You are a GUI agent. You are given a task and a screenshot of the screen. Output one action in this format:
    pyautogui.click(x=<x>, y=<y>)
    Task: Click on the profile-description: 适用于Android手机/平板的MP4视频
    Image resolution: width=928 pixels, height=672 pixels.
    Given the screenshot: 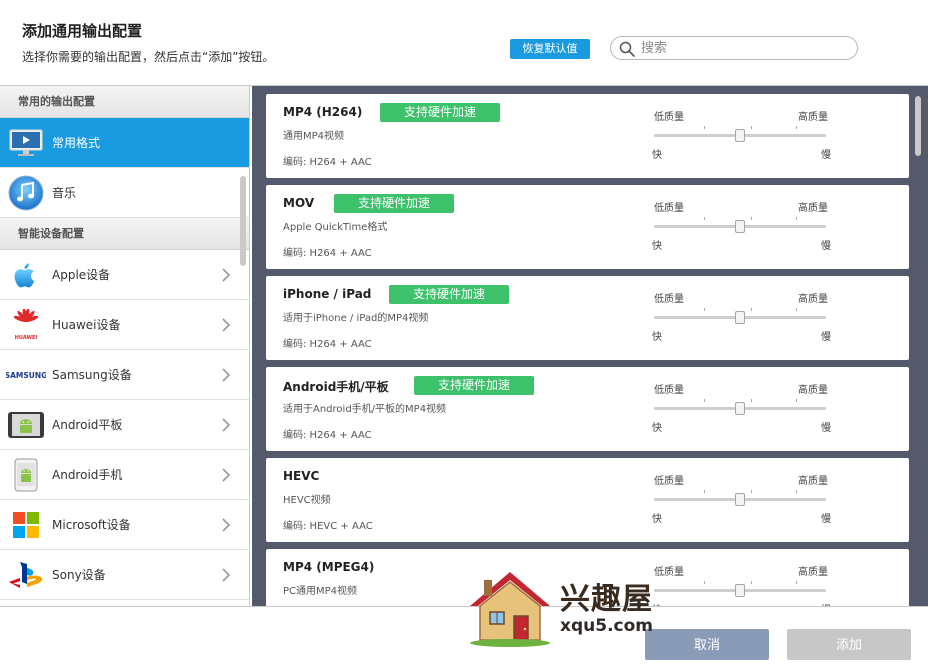 What is the action you would take?
    pyautogui.click(x=365, y=409)
    